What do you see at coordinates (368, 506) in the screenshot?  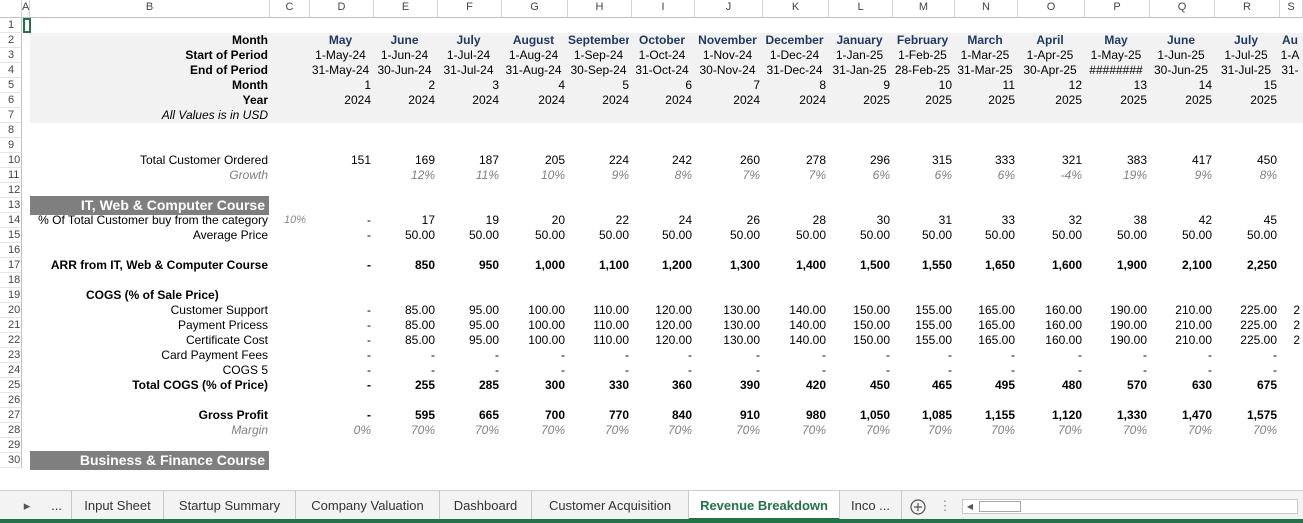 I see `tab-company-valuation: Company Valuation` at bounding box center [368, 506].